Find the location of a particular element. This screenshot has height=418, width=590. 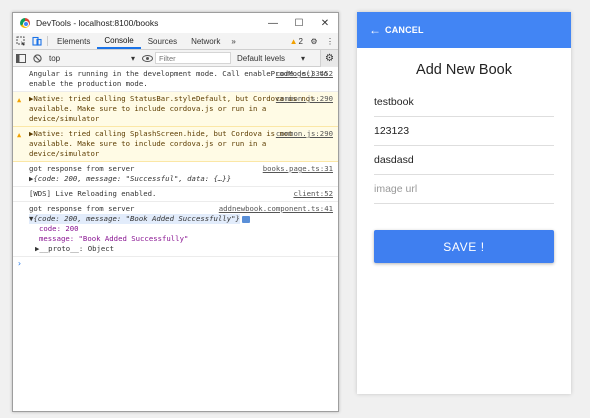

object-proto: ▶__proto__: Object is located at coordinates (181, 249).